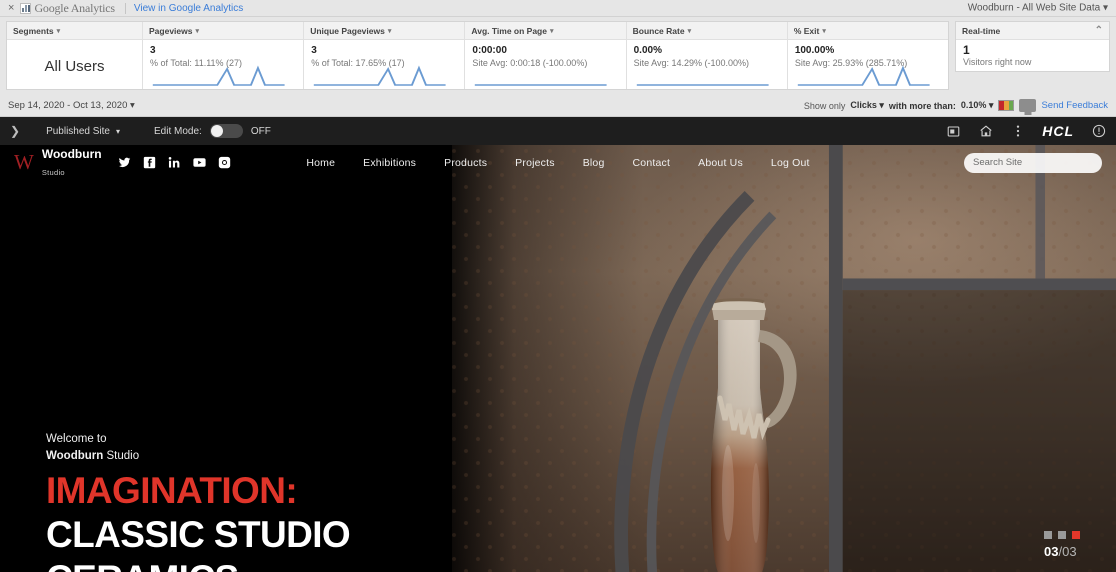 This screenshot has height=572, width=1116. Describe the element at coordinates (541, 85) in the screenshot. I see `avg-time-sparkline` at that location.